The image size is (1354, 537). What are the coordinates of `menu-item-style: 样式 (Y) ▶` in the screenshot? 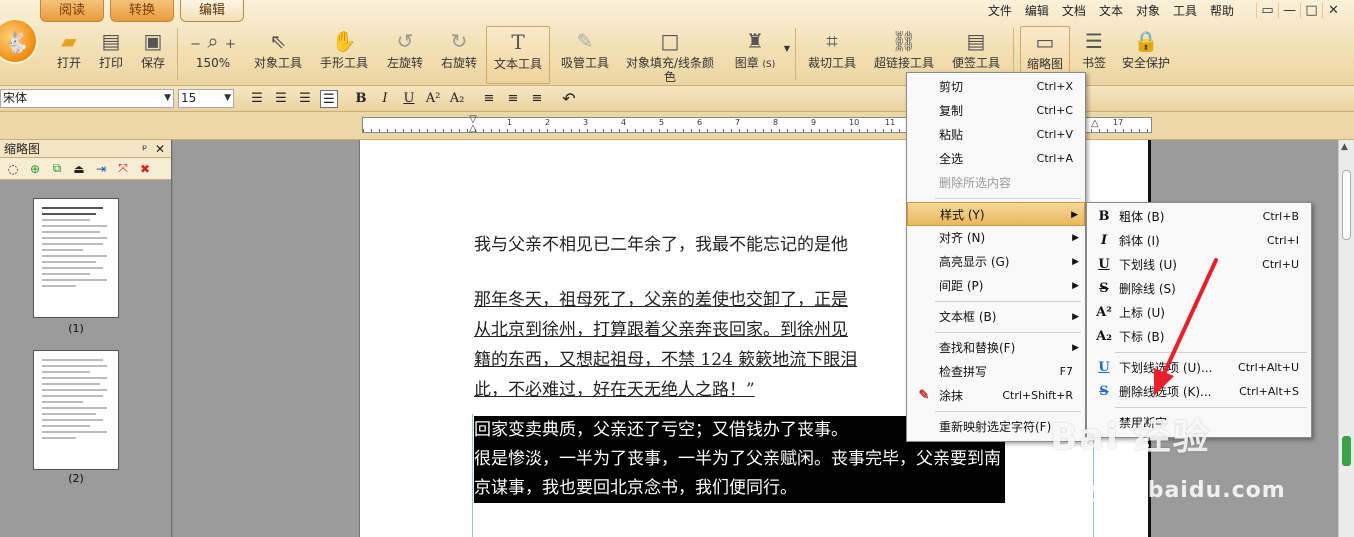 It's located at (996, 214).